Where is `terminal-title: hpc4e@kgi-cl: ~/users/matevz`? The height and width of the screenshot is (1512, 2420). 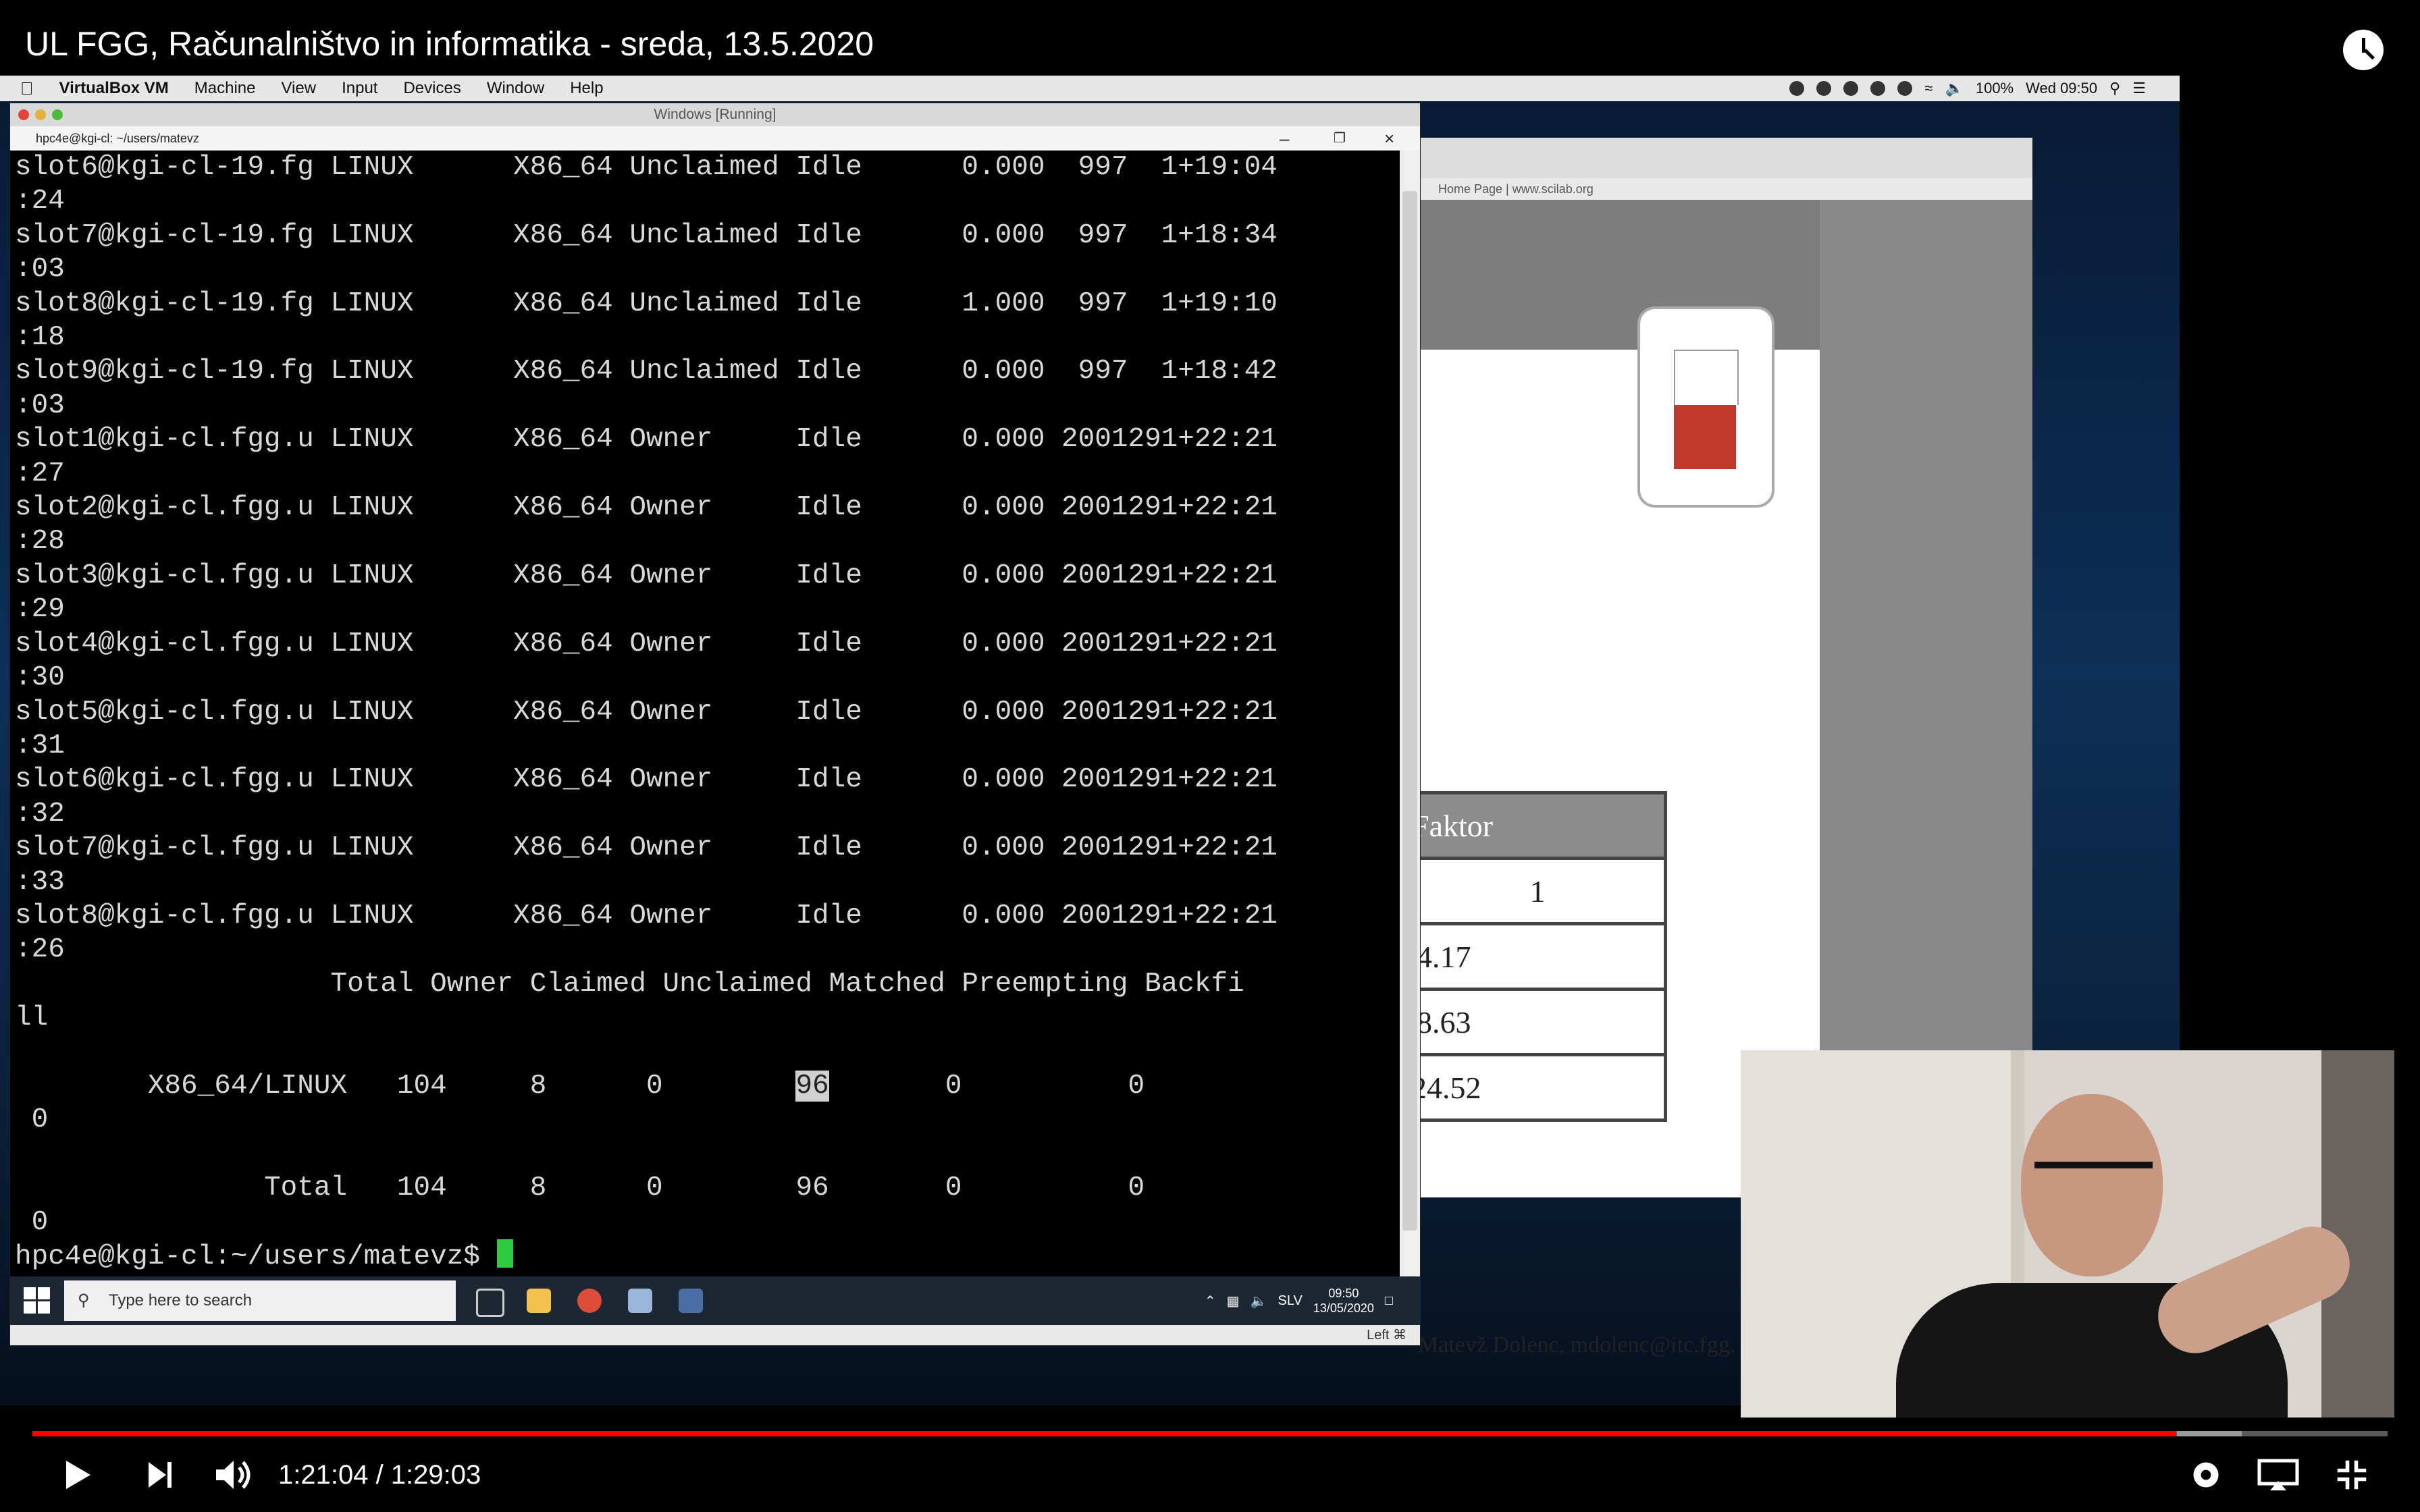 terminal-title: hpc4e@kgi-cl: ~/users/matevz is located at coordinates (117, 138).